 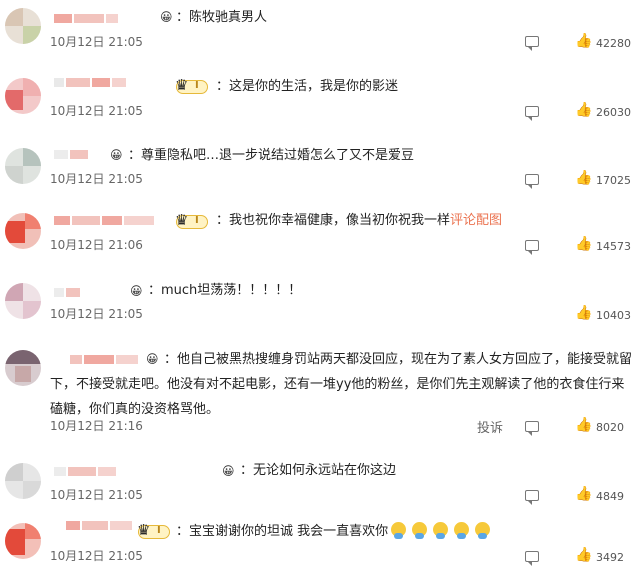 I want to click on comment-item: 😀 ：陈牧驰真男人 10月12日 21:05 👍 42280, so click(x=320, y=30).